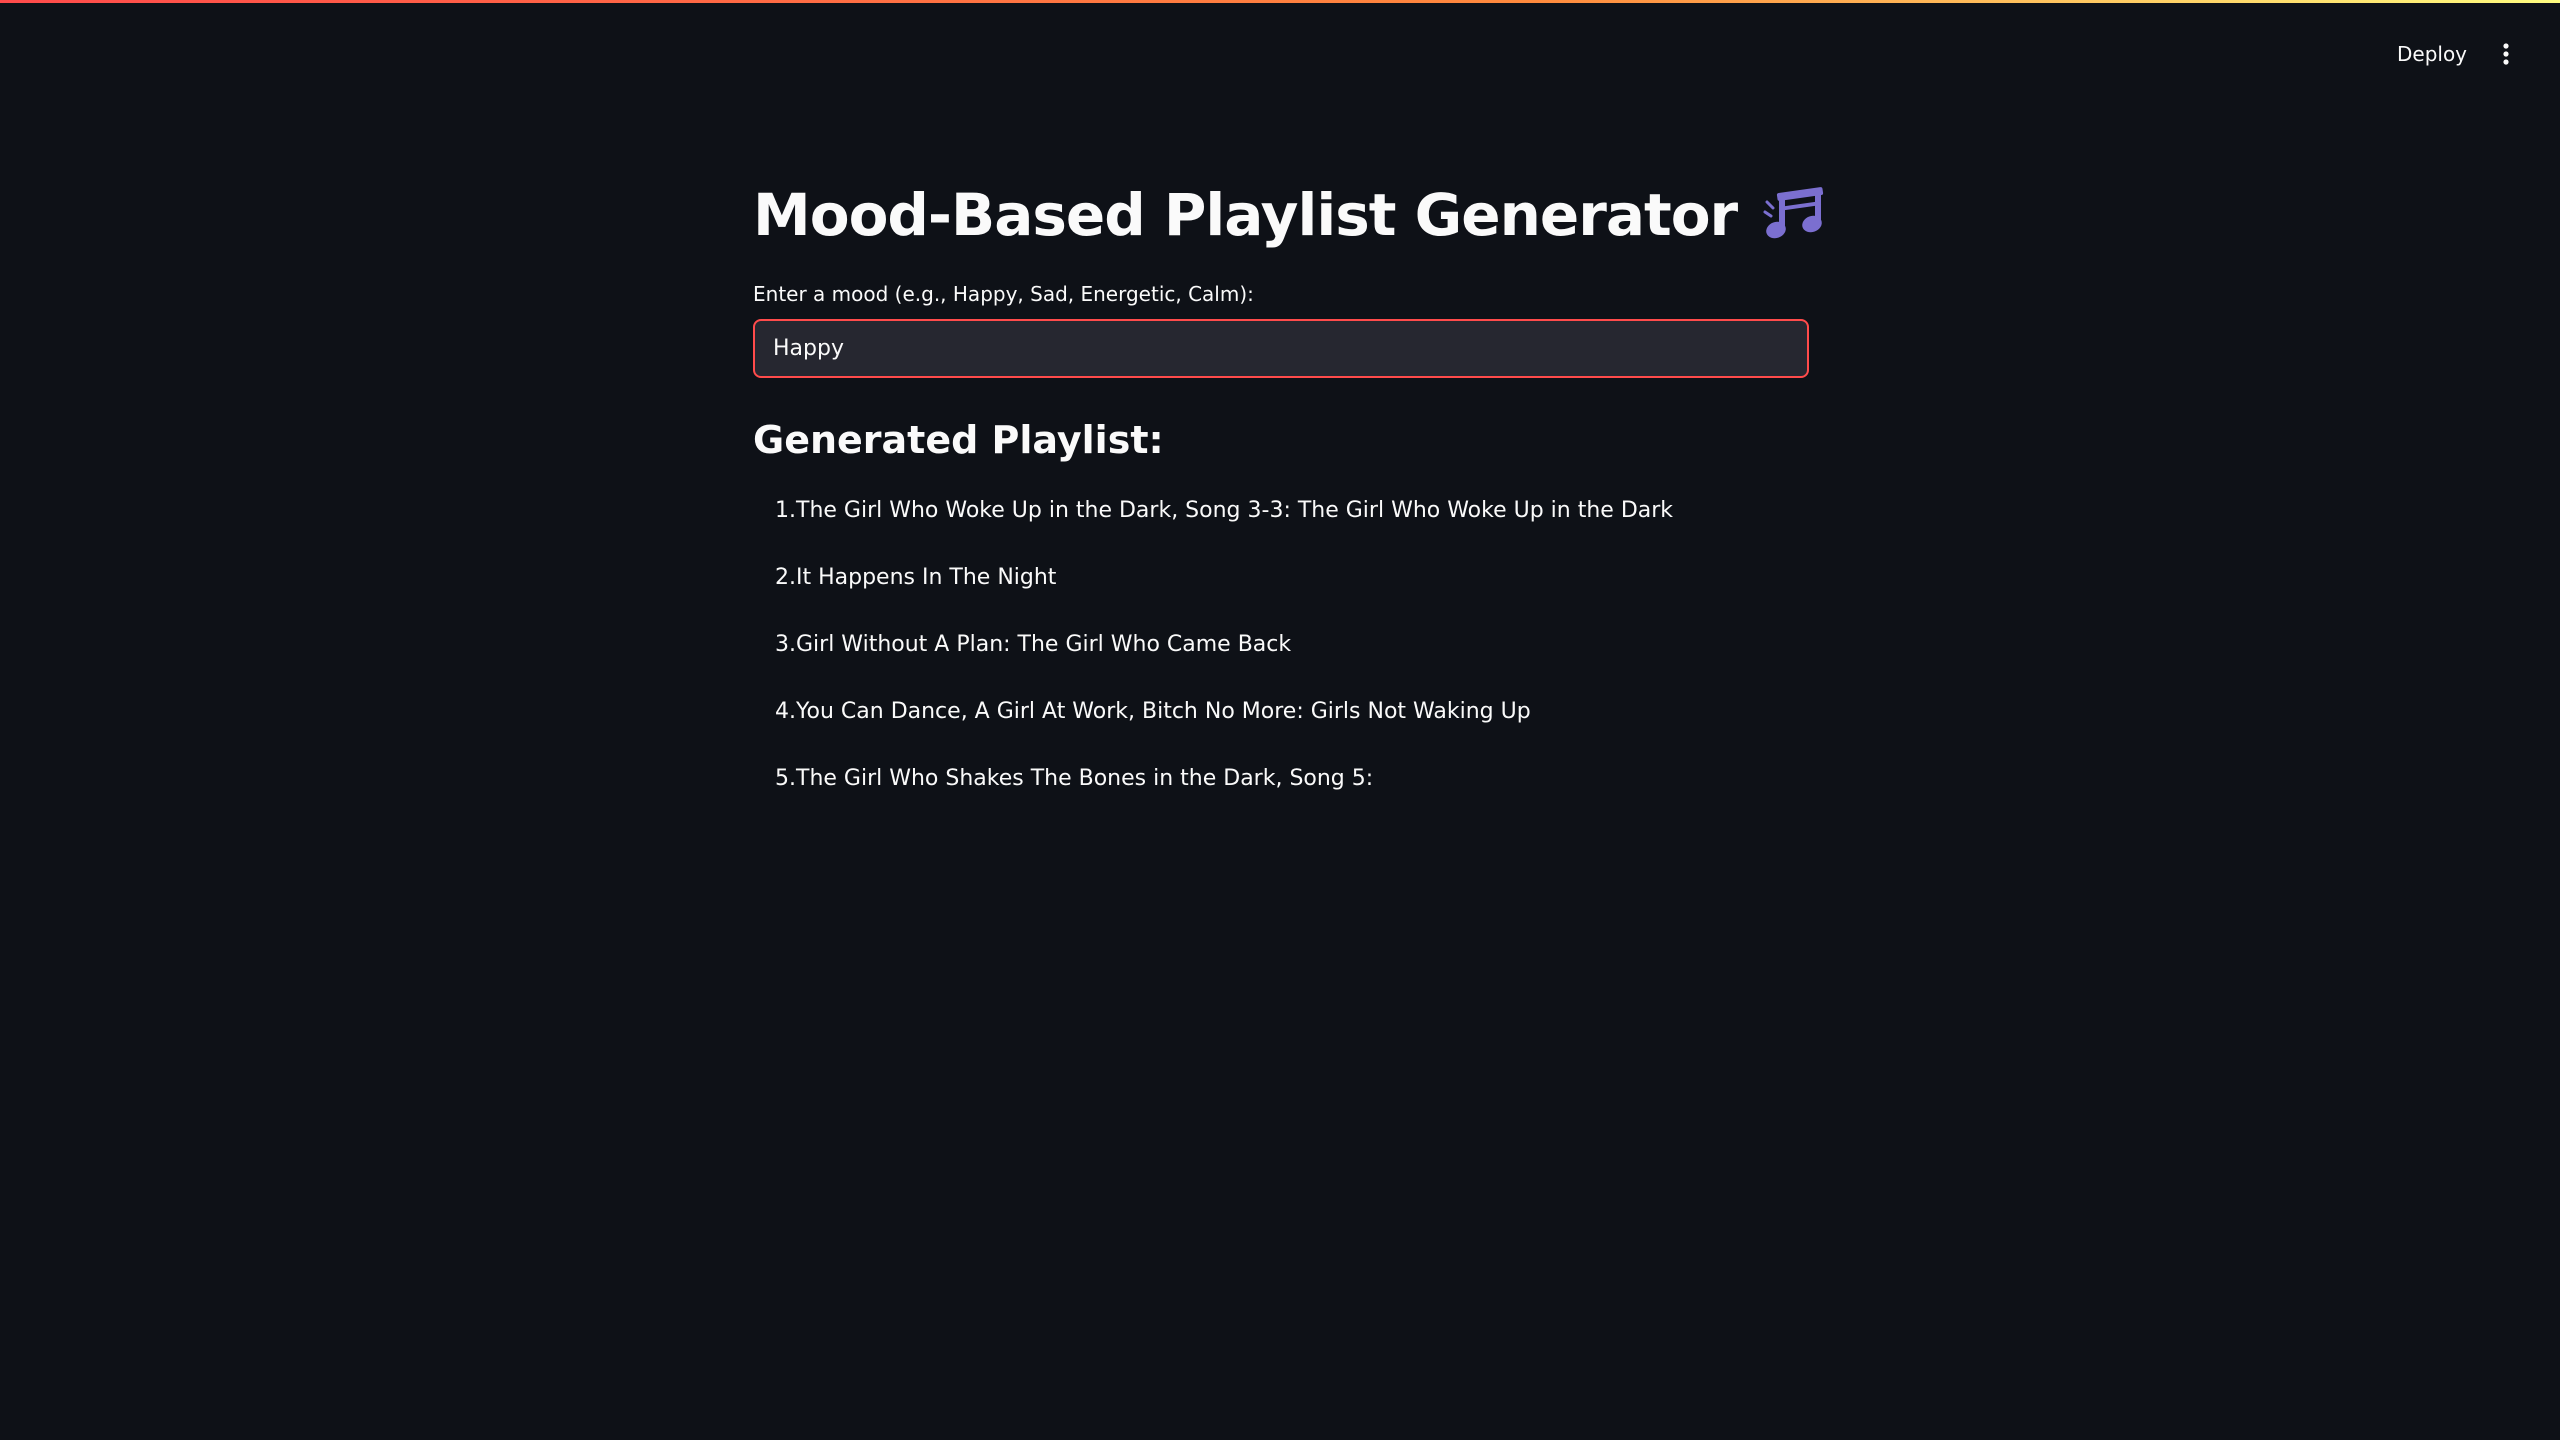 This screenshot has width=2560, height=1440. I want to click on musical-notes-icon, so click(1793, 213).